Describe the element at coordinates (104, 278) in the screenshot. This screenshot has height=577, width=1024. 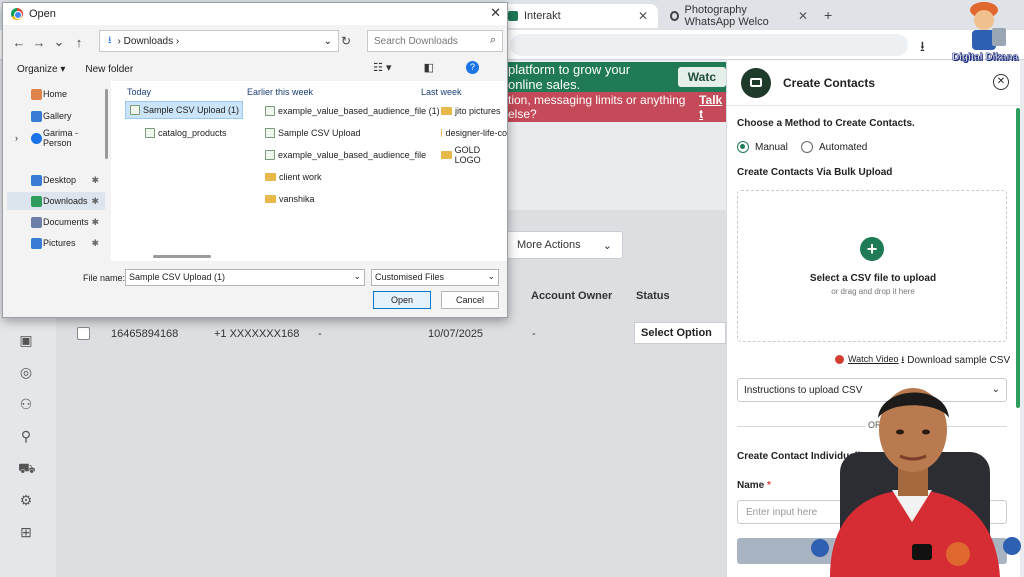
I see `file-name-label: File name:` at that location.